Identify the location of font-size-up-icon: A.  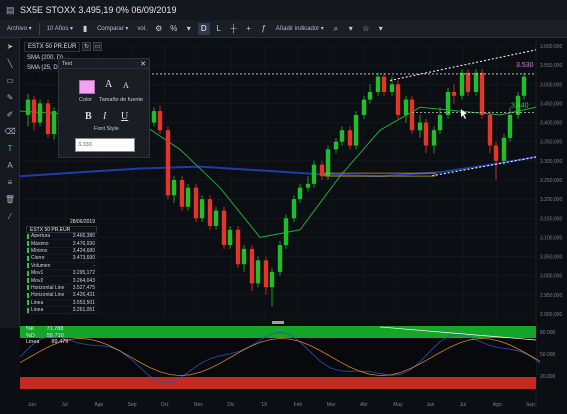
(108, 84).